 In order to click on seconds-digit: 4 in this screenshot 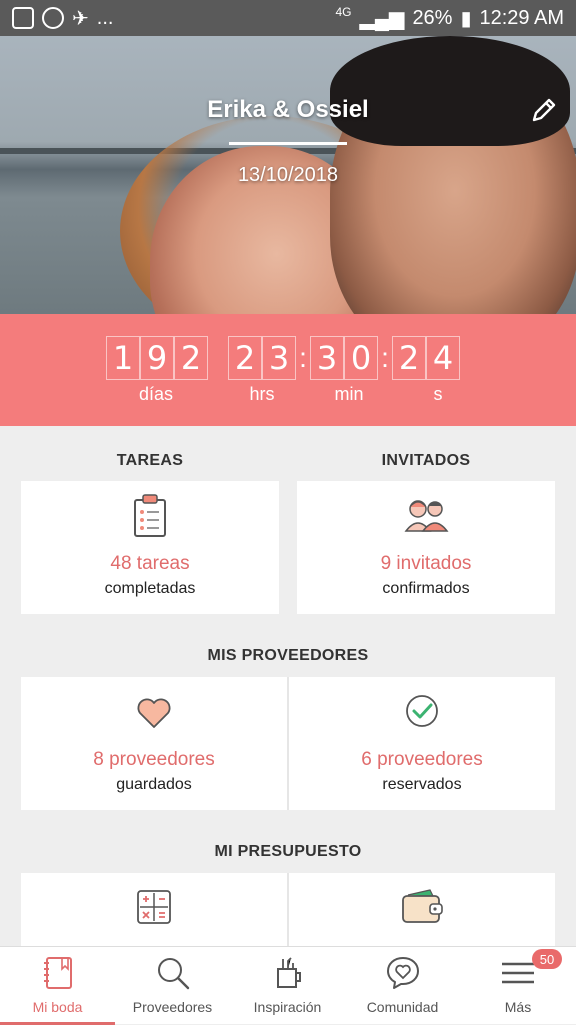, I will do `click(443, 358)`.